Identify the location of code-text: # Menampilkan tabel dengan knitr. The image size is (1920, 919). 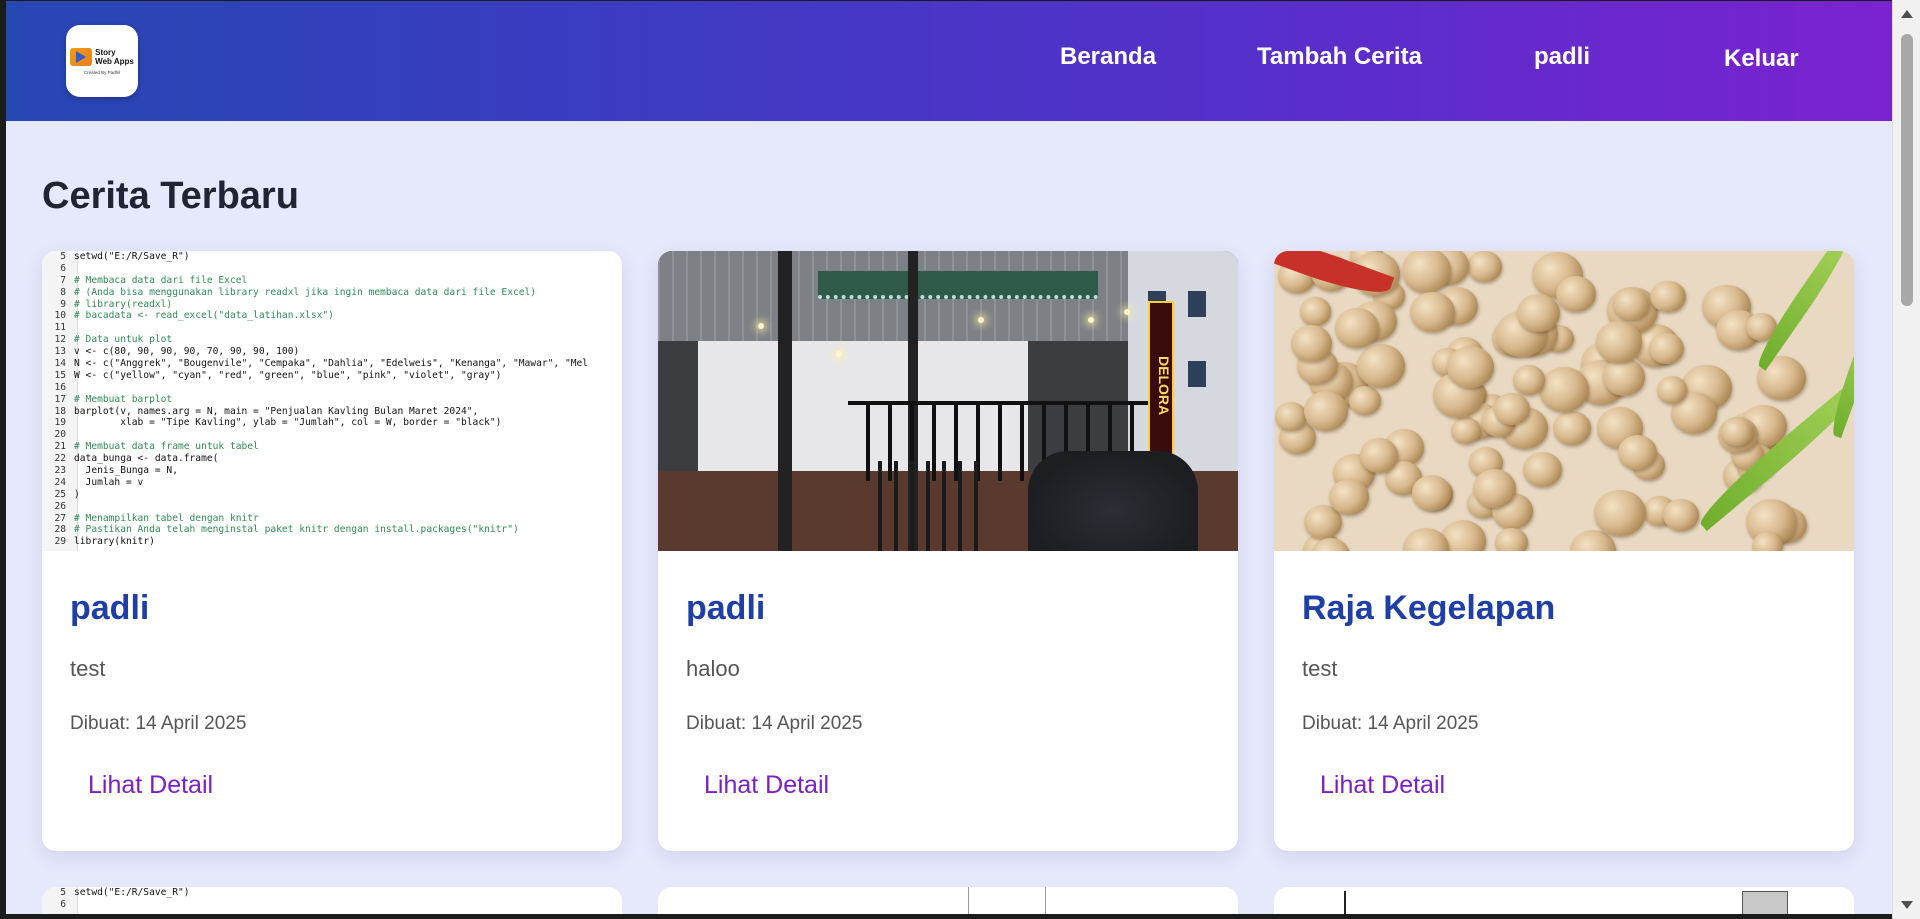
(166, 518).